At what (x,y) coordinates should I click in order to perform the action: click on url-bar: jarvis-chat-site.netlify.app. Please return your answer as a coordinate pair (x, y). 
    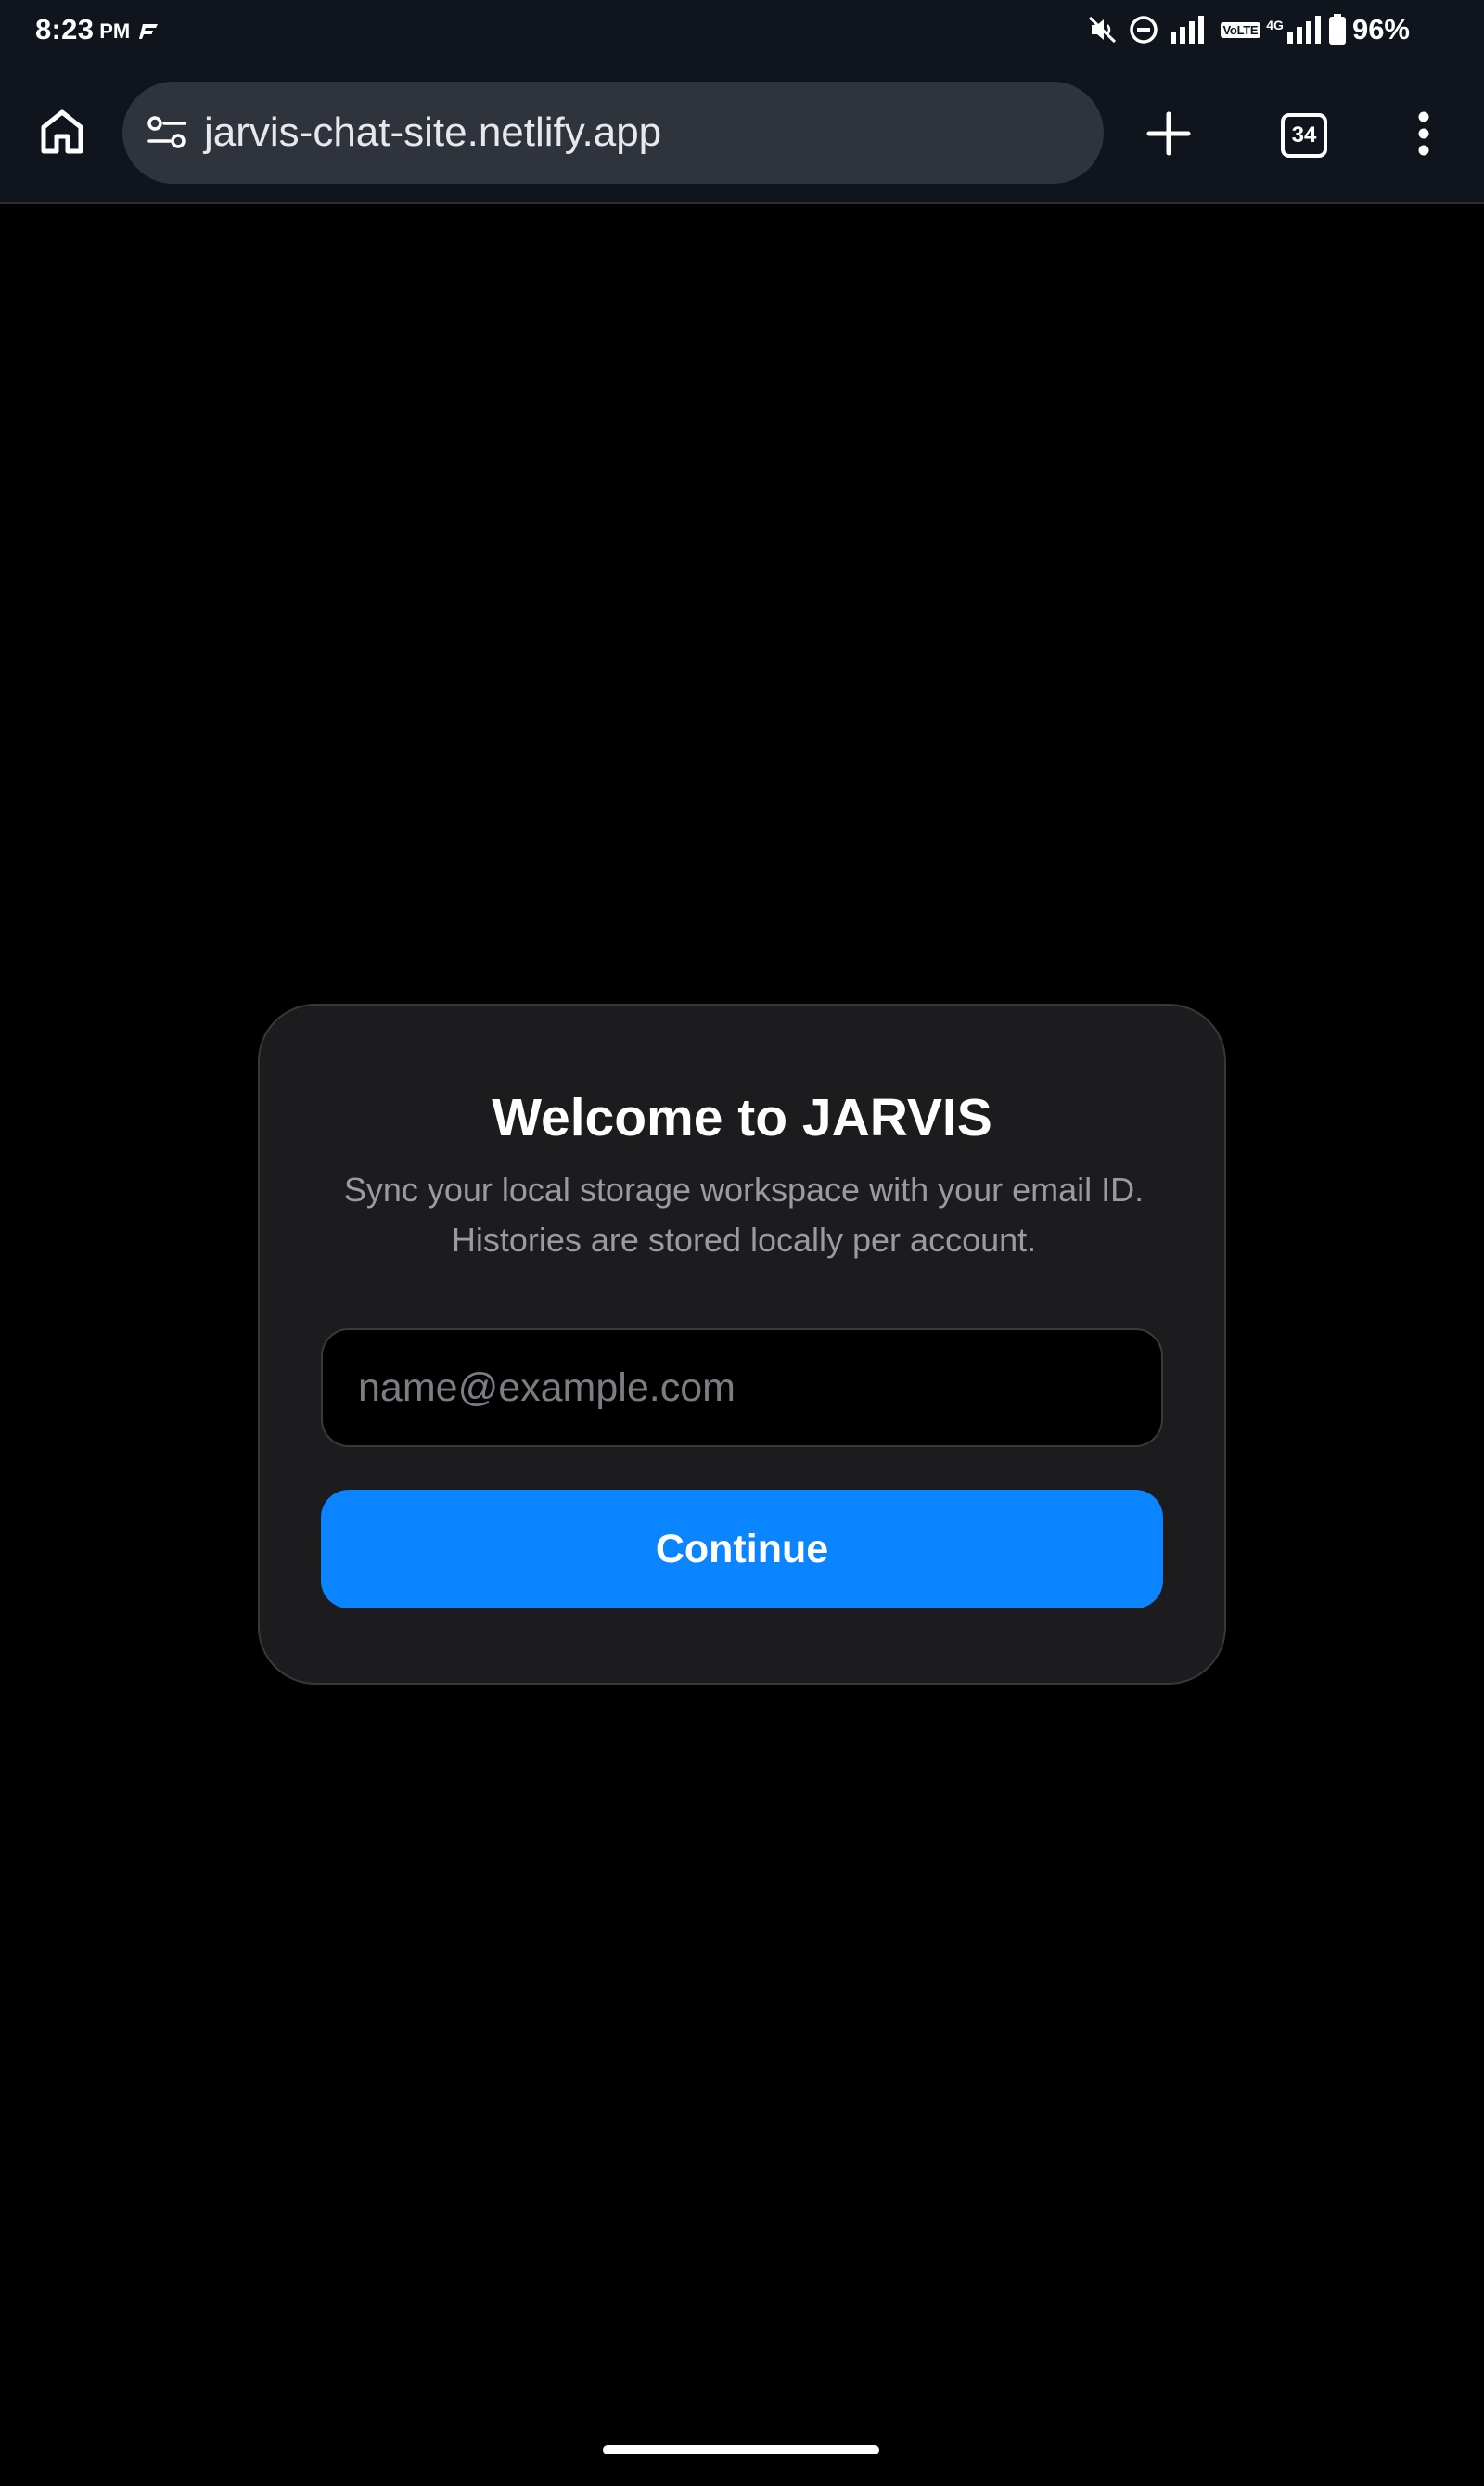
    Looking at the image, I should click on (613, 133).